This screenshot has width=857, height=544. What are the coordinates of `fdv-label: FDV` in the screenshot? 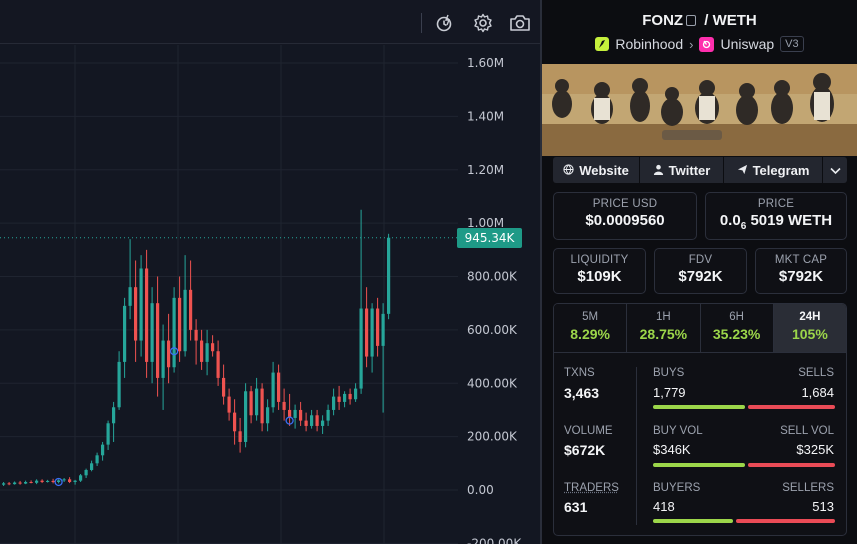 It's located at (700, 260).